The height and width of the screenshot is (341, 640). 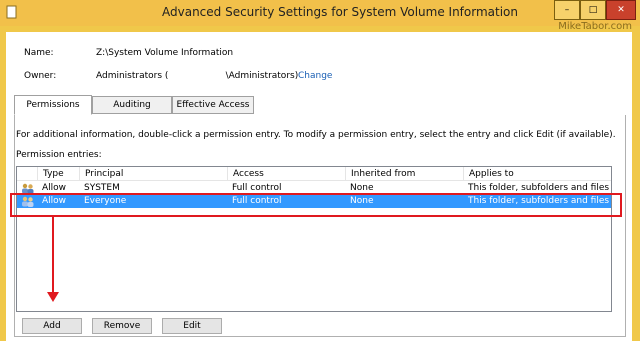 I want to click on close-icon: ✕, so click(x=621, y=10).